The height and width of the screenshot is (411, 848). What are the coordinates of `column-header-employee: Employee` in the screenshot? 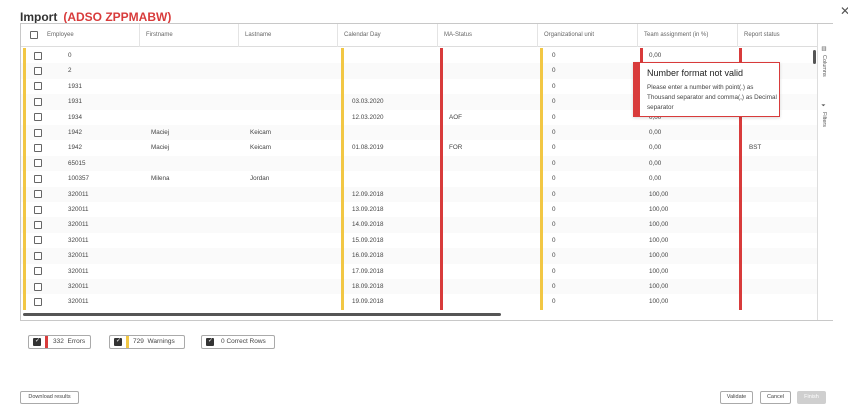 It's located at (90, 35).